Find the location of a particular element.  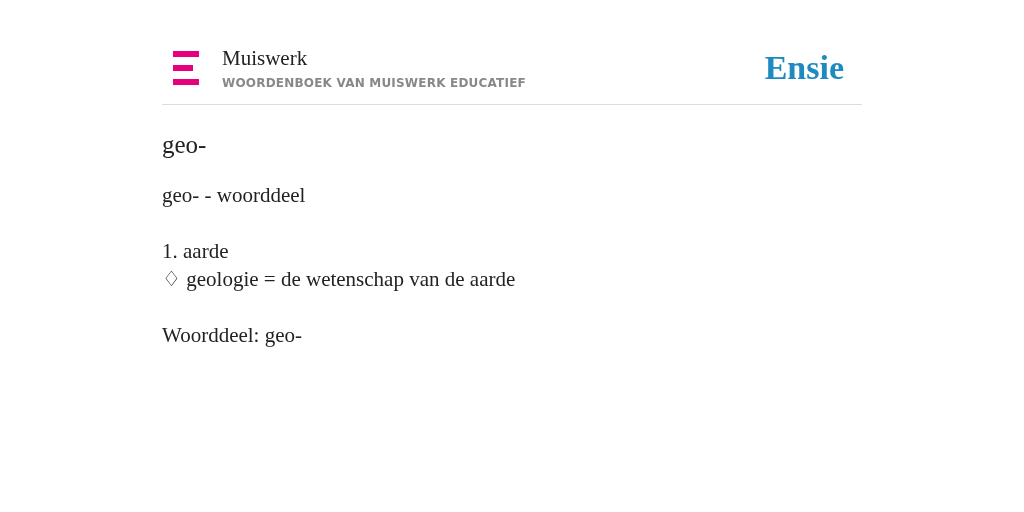

entry-title: geo- is located at coordinates (185, 145).